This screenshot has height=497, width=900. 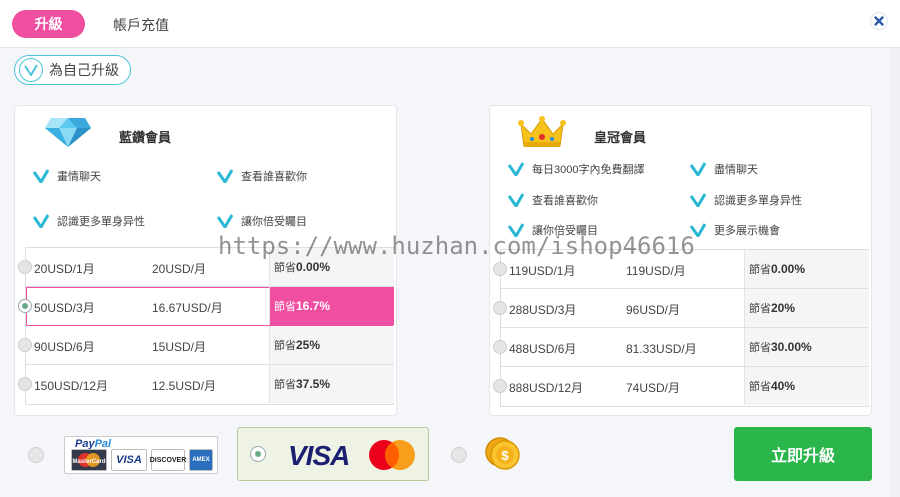 I want to click on diamond-icon, so click(x=68, y=132).